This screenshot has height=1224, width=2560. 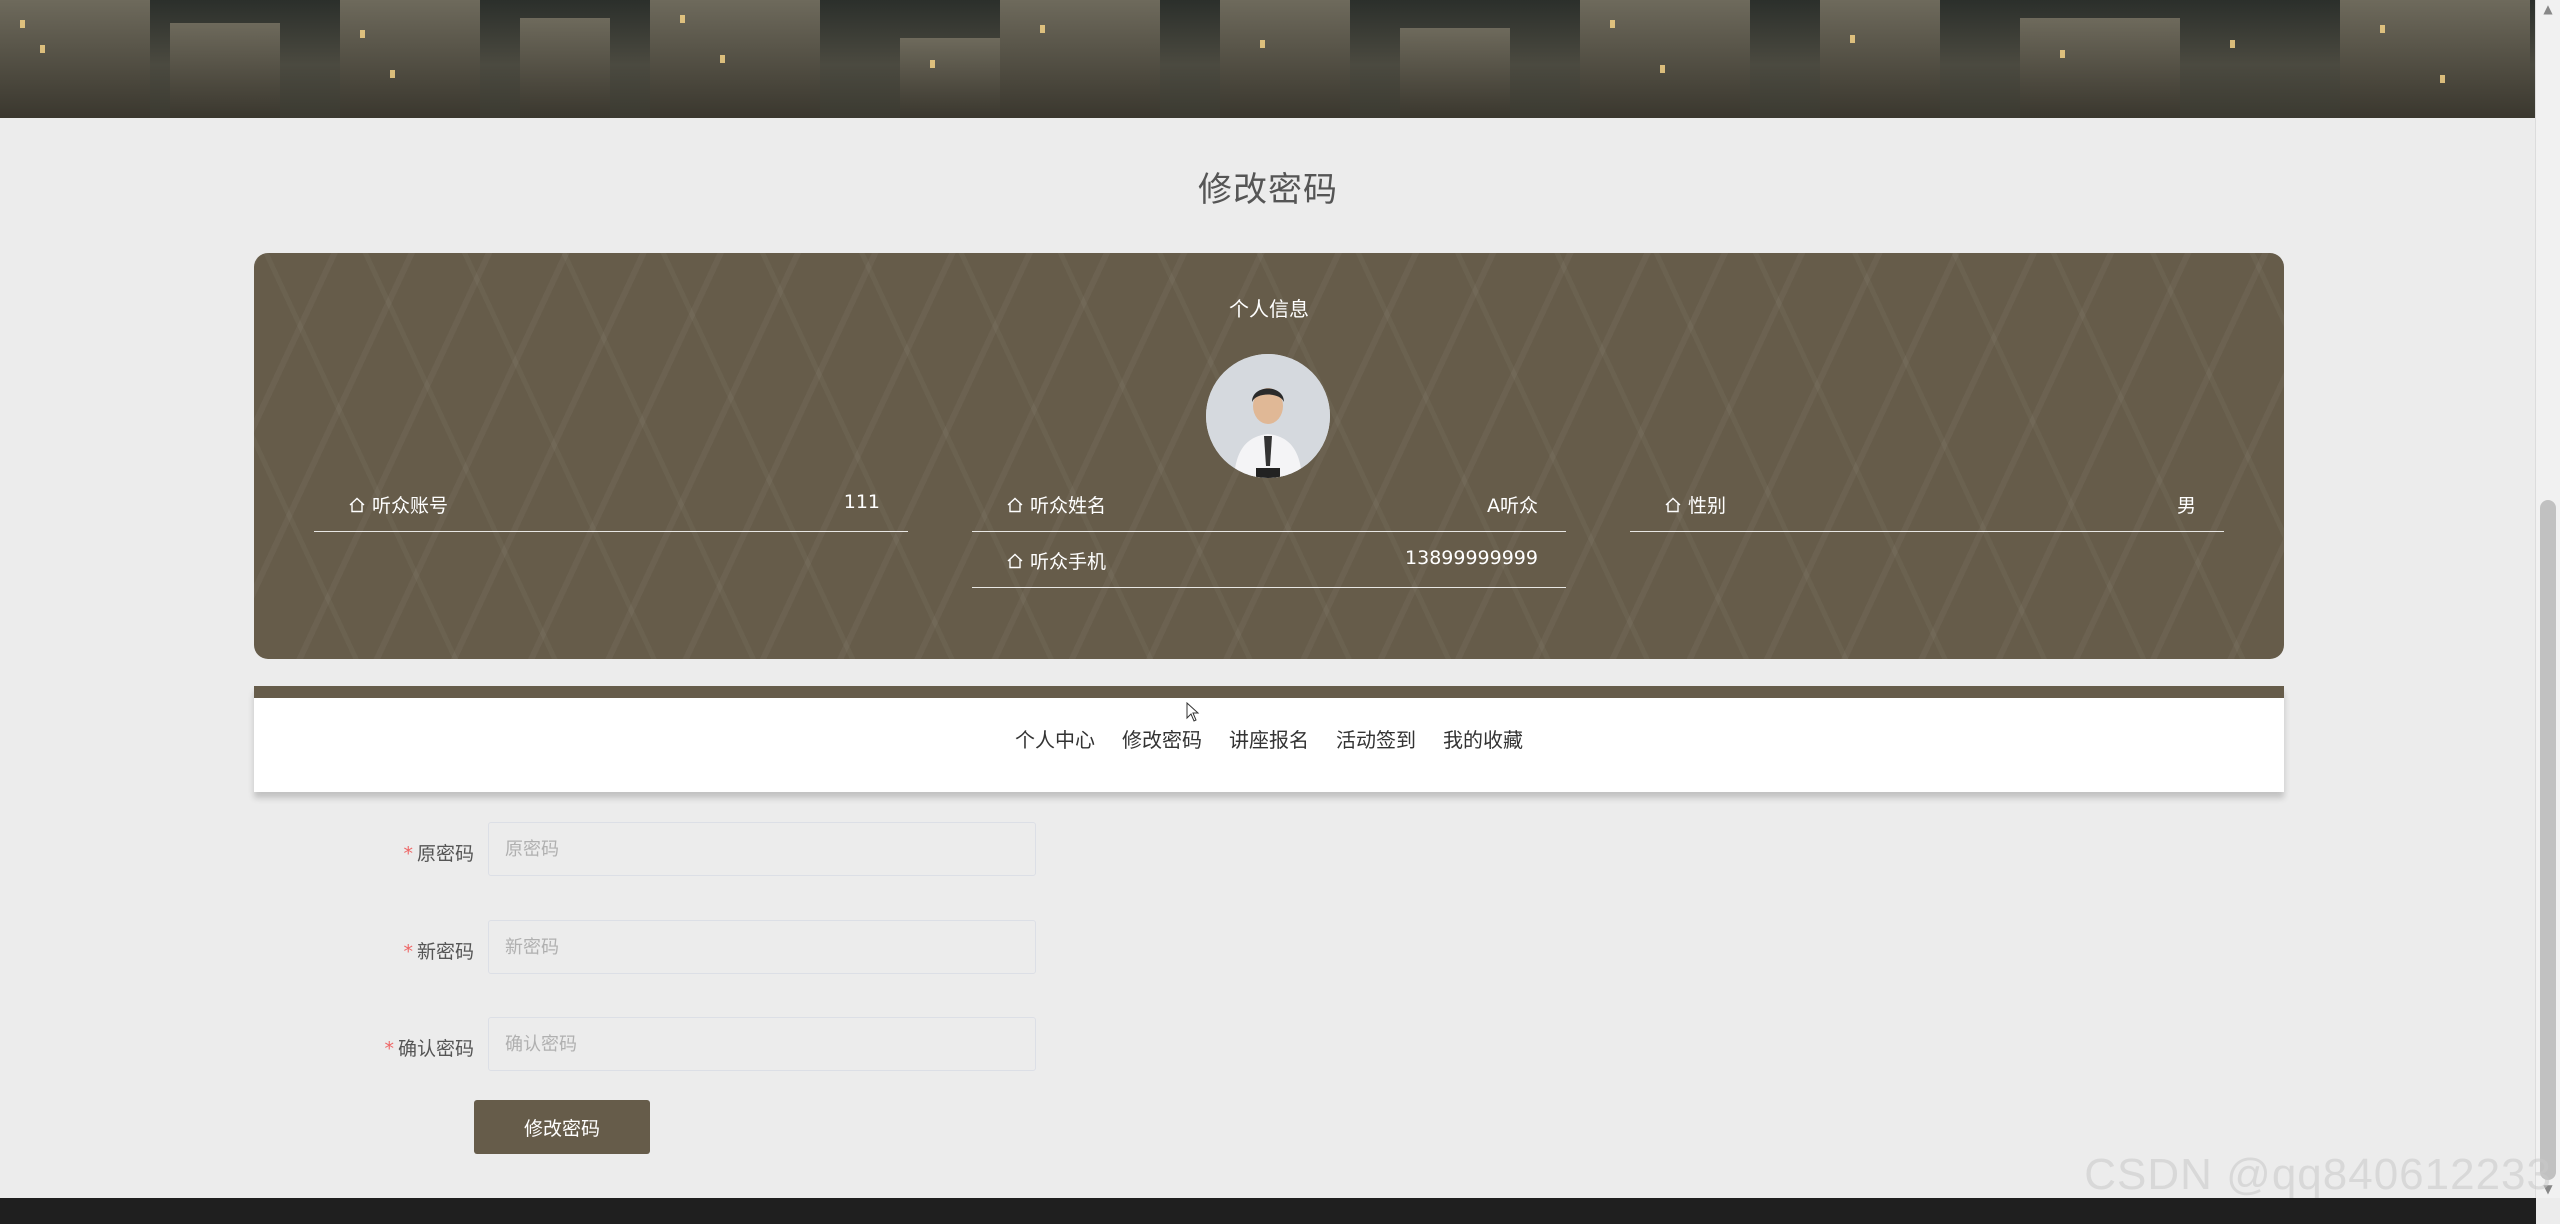 What do you see at coordinates (611, 503) in the screenshot?
I see `field-account: 听众账号 111` at bounding box center [611, 503].